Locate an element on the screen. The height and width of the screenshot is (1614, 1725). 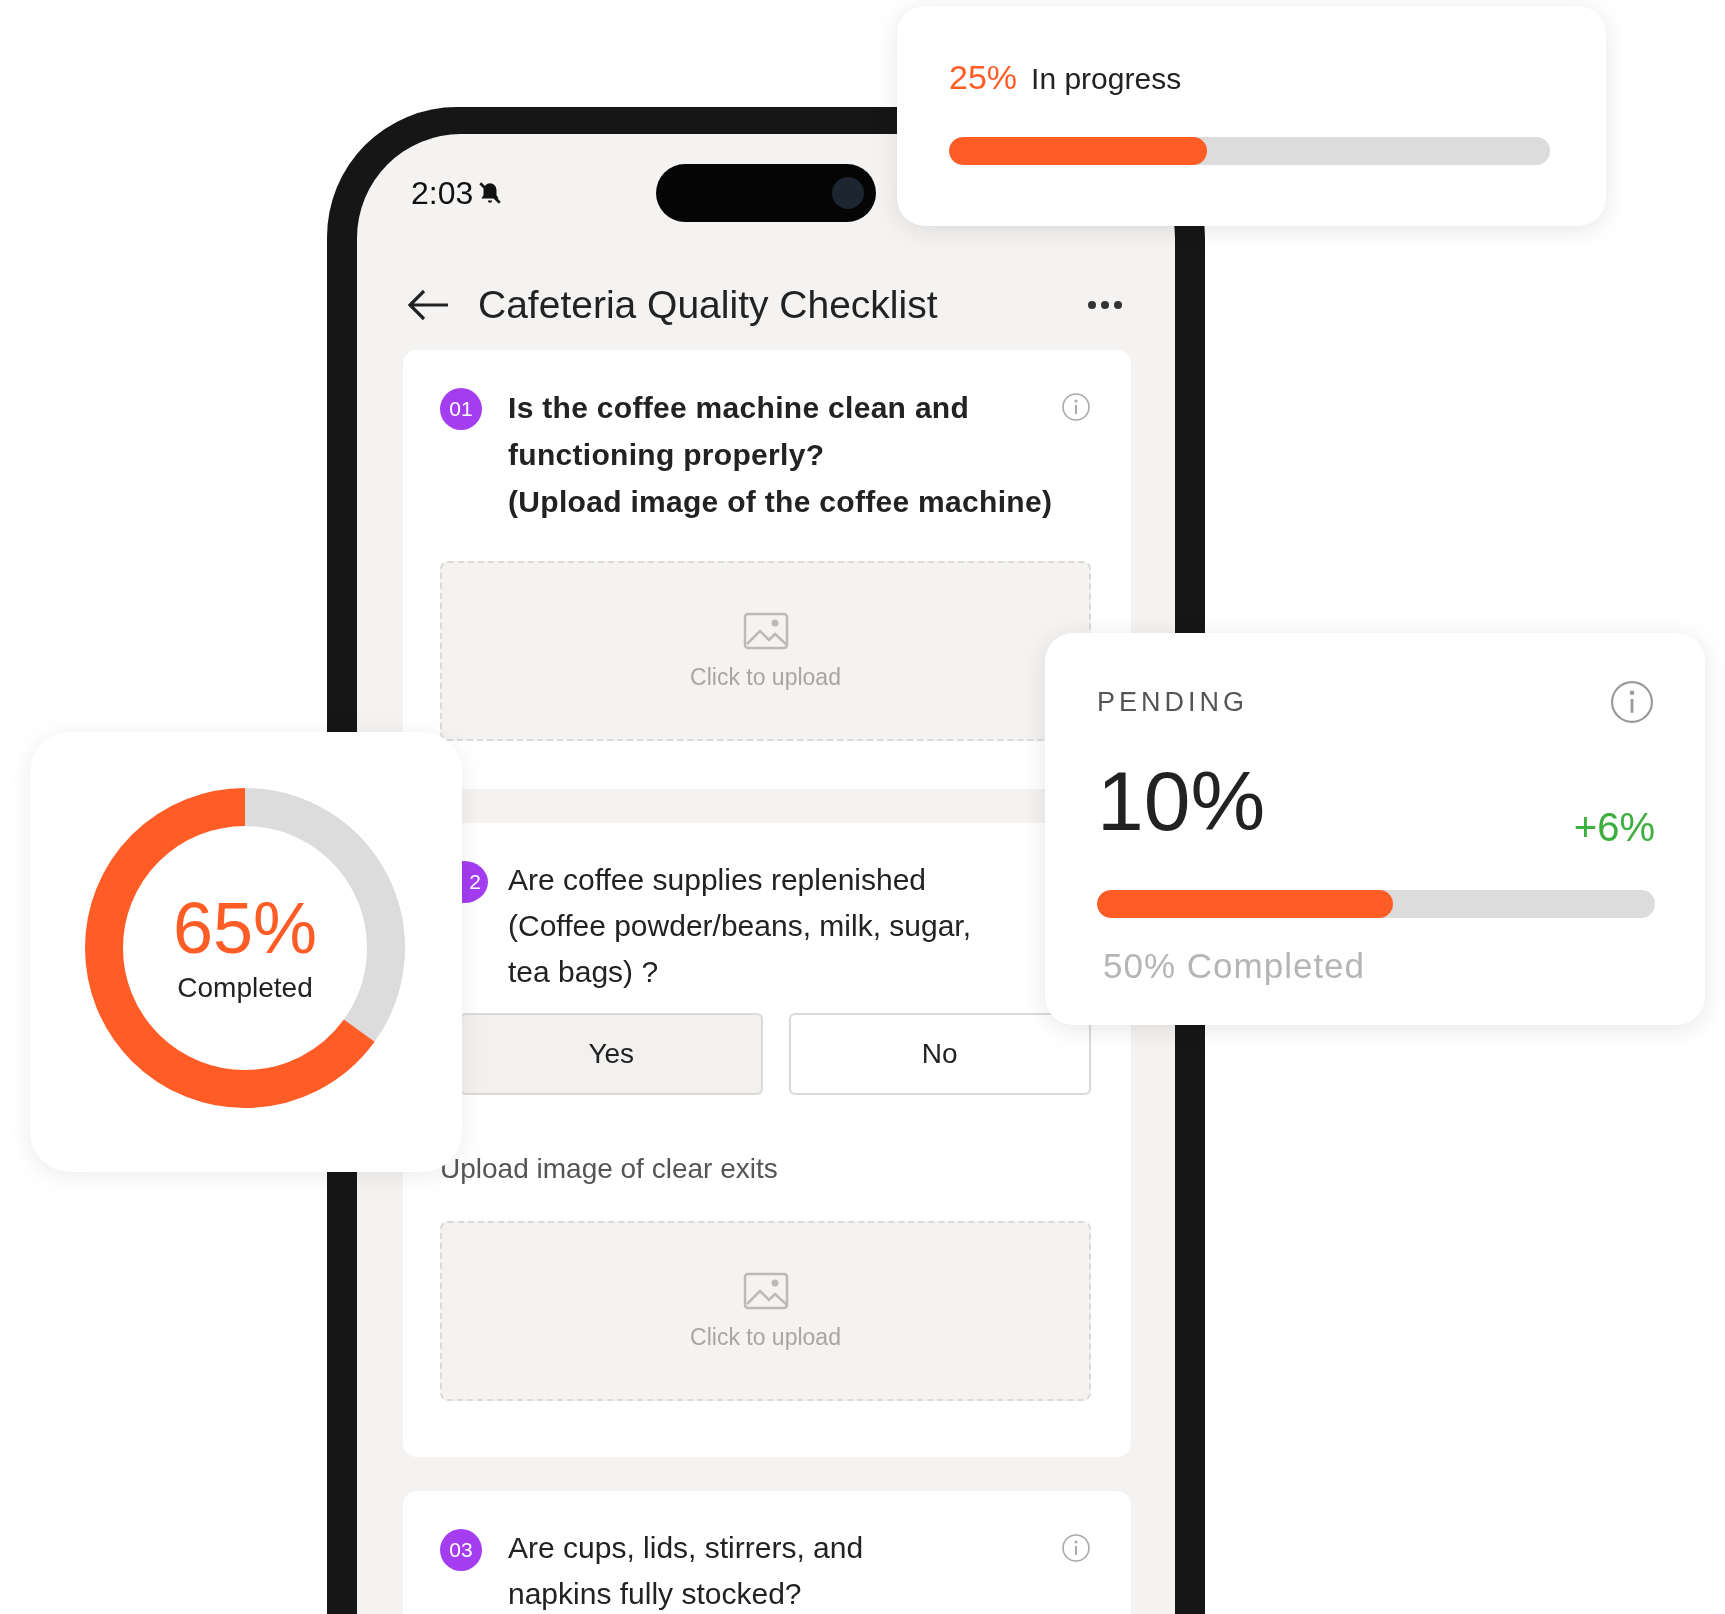
question-text: napkins fully stocked? is located at coordinates (655, 1594).